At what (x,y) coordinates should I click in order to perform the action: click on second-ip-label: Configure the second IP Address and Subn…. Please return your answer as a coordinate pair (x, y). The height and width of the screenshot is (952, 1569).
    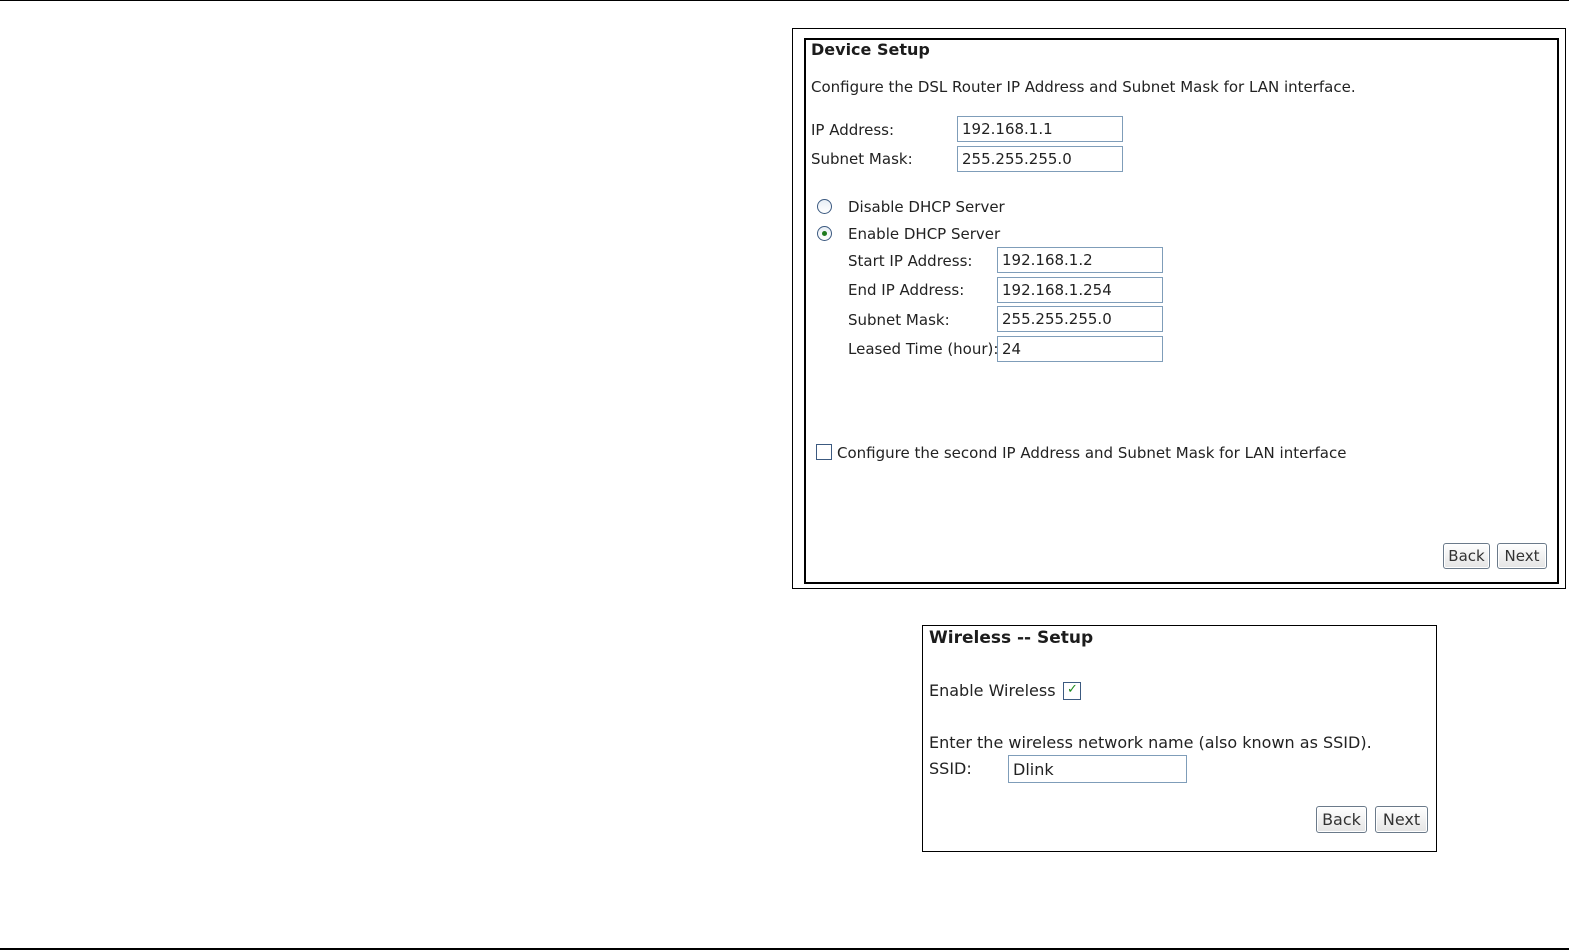
    Looking at the image, I should click on (1092, 453).